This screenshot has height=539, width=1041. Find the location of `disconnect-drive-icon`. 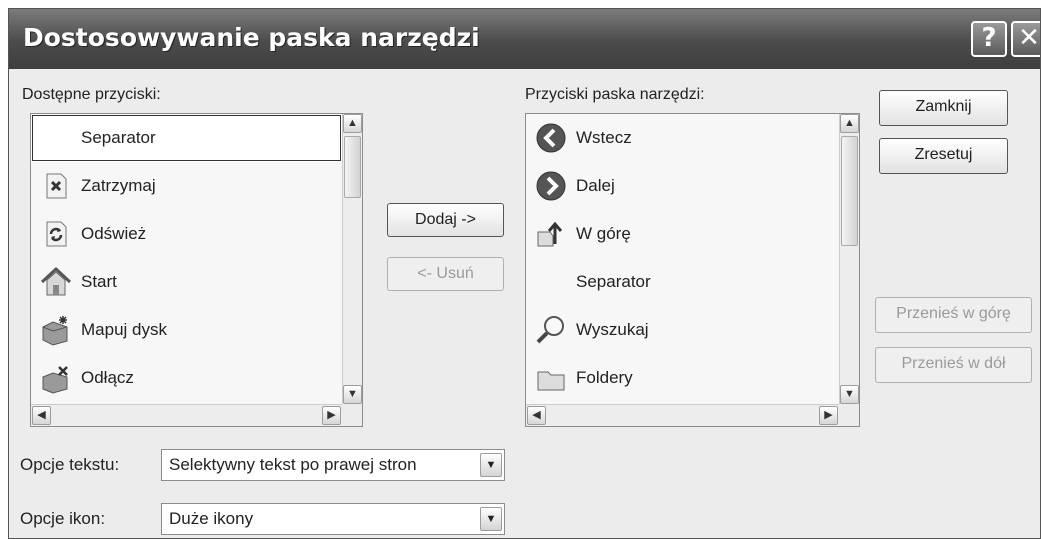

disconnect-drive-icon is located at coordinates (56, 378).